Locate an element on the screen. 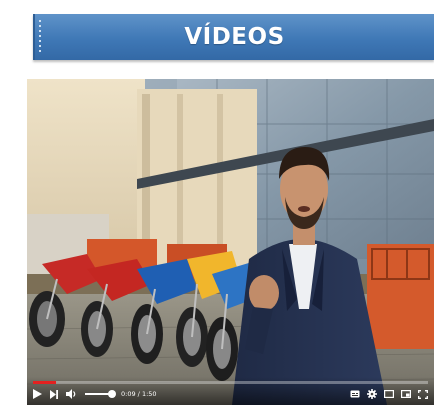  time-display: 0:09 / 1:50 is located at coordinates (139, 394).